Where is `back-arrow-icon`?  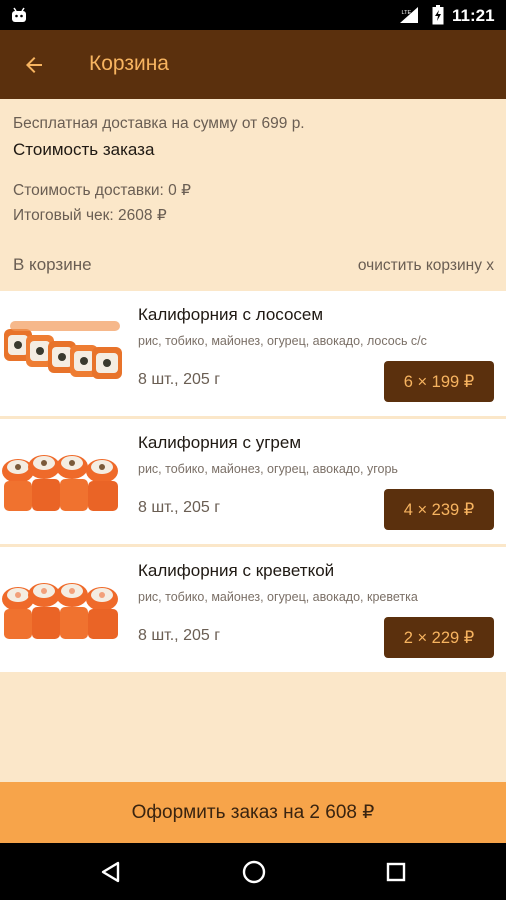 back-arrow-icon is located at coordinates (34, 65).